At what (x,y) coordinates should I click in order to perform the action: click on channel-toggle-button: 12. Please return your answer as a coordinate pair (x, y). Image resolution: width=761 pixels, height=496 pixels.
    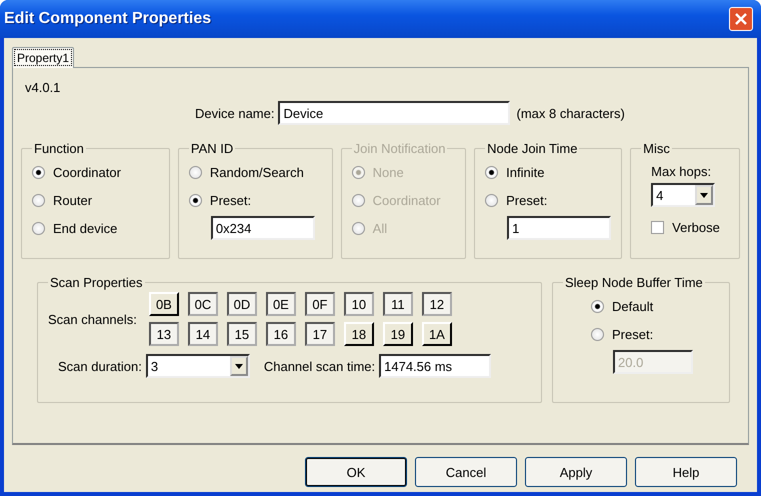
    Looking at the image, I should click on (437, 304).